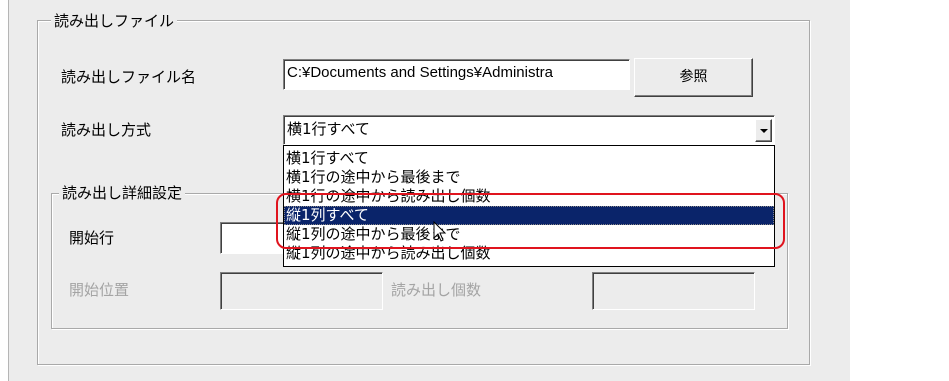 This screenshot has width=949, height=381. I want to click on filename-label: 読み出しファイル名, so click(129, 77).